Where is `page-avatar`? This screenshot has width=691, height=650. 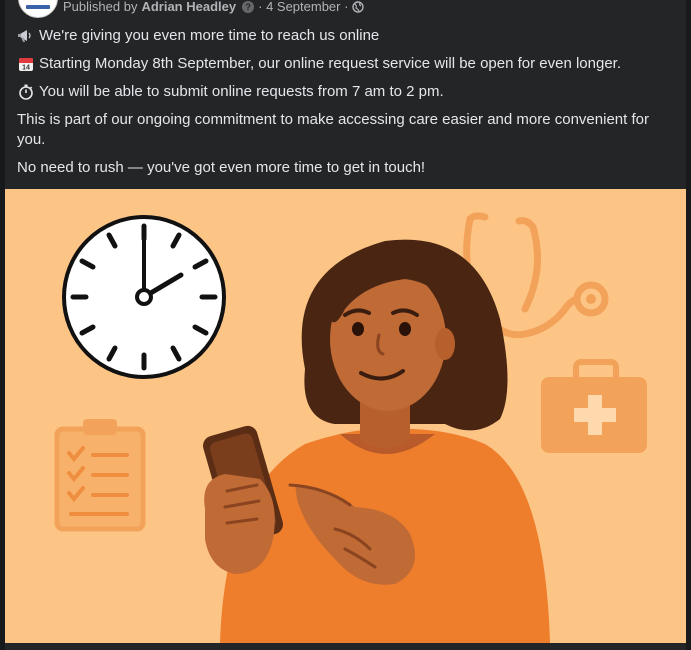
page-avatar is located at coordinates (38, 9).